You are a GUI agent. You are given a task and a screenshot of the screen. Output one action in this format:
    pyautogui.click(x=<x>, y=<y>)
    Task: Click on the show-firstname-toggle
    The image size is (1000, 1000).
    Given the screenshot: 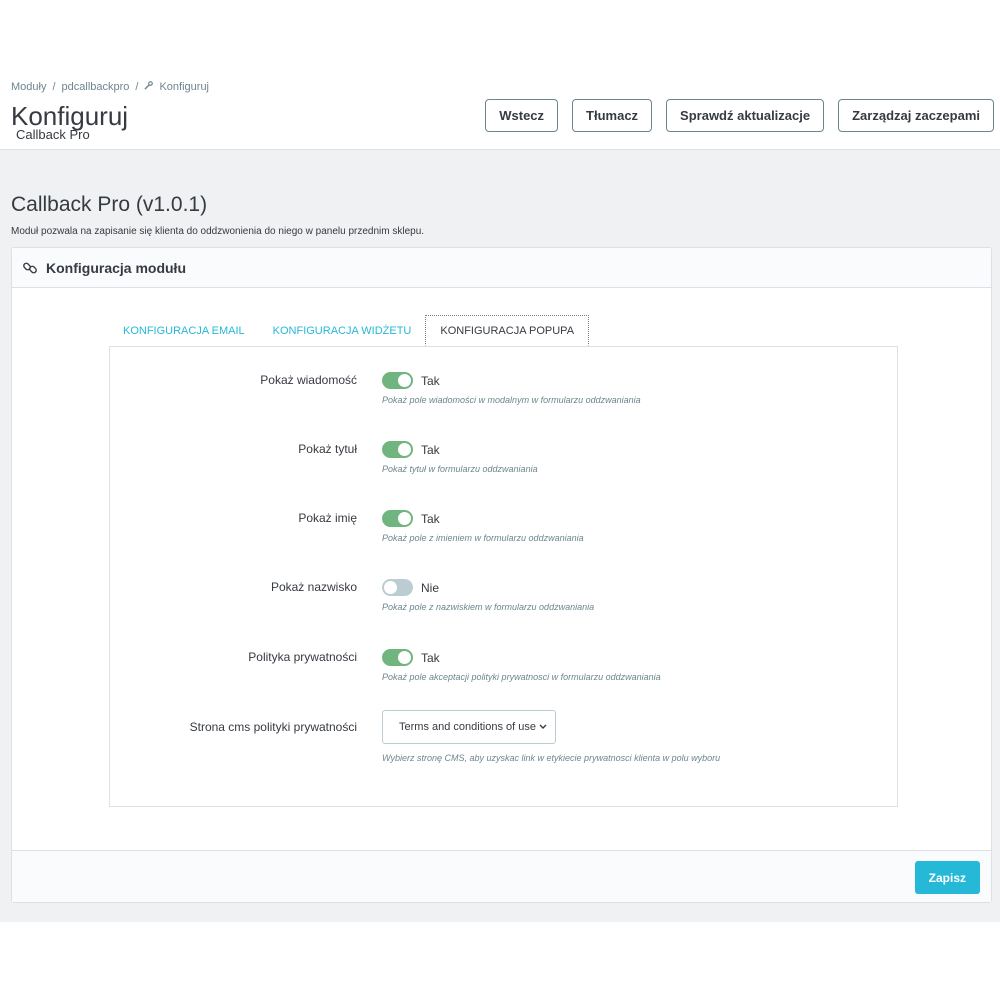 What is the action you would take?
    pyautogui.click(x=397, y=518)
    